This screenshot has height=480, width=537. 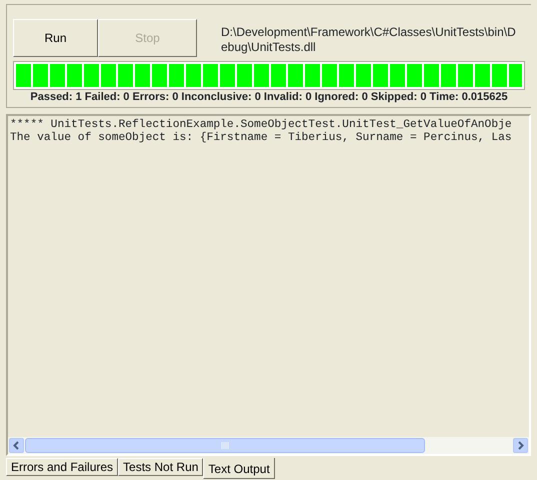 I want to click on chevron-left-icon, so click(x=16, y=445).